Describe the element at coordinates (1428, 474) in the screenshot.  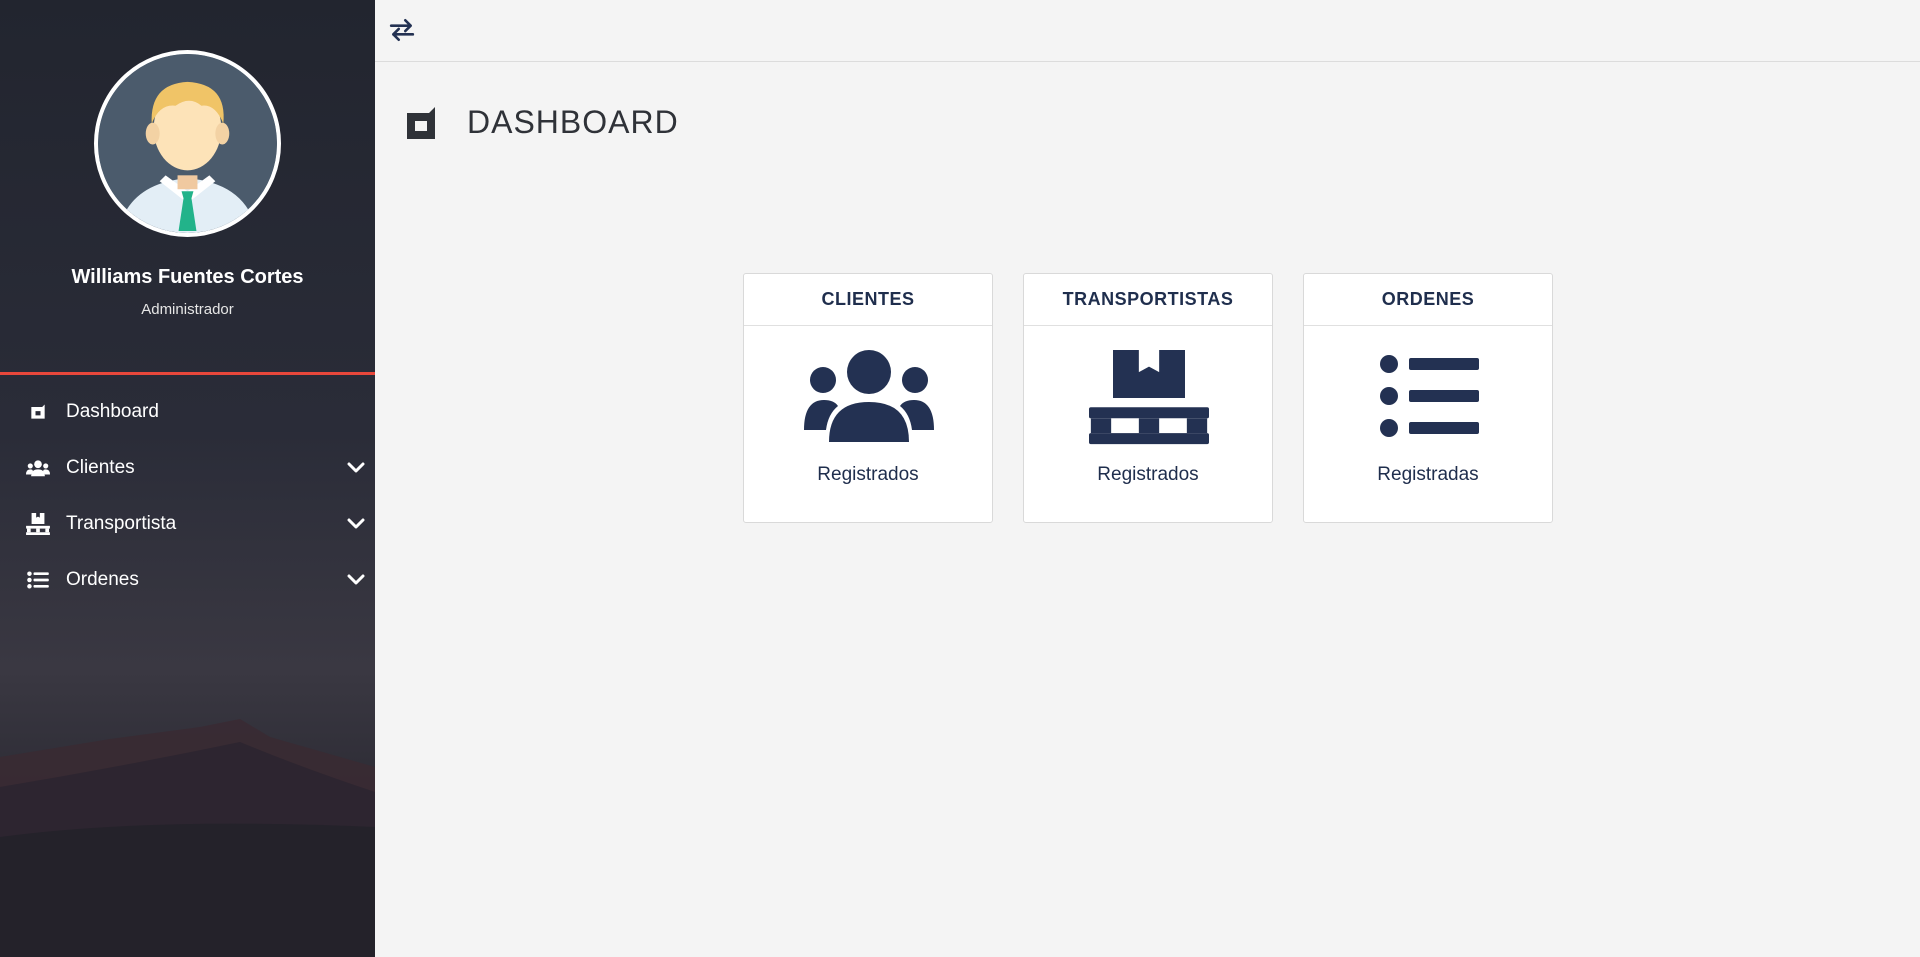
I see `card-label: Registradas` at that location.